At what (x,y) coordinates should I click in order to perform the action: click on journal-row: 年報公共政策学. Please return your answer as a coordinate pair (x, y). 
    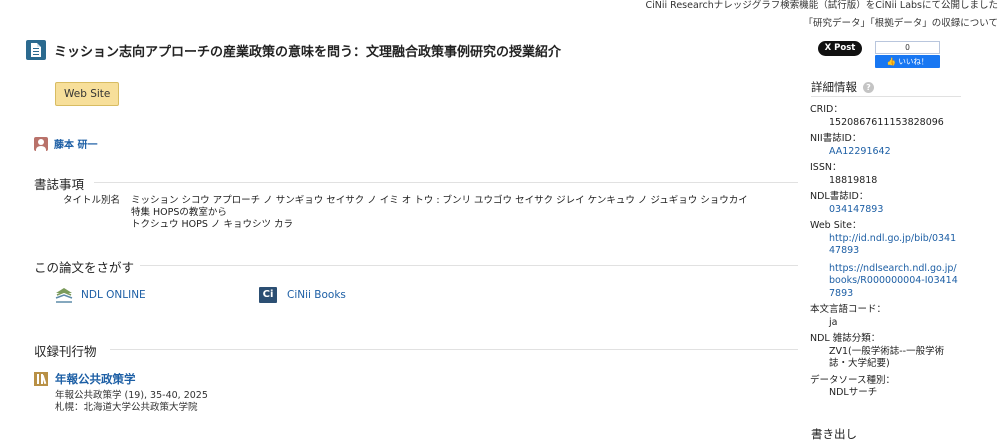
    Looking at the image, I should click on (85, 379).